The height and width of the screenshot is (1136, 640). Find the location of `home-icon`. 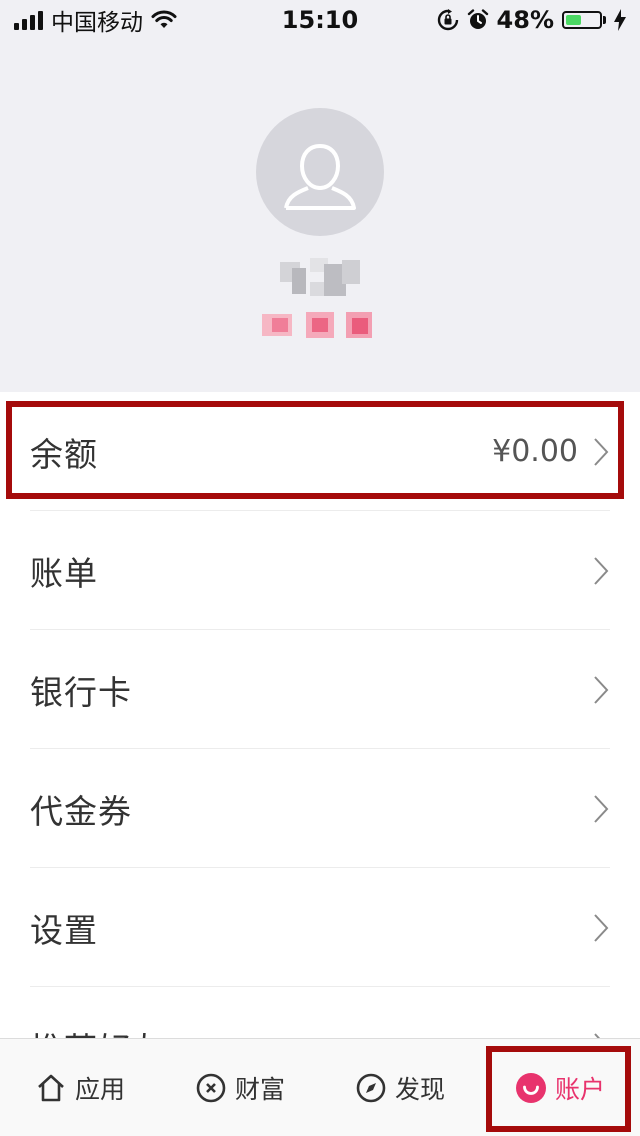

home-icon is located at coordinates (51, 1088).